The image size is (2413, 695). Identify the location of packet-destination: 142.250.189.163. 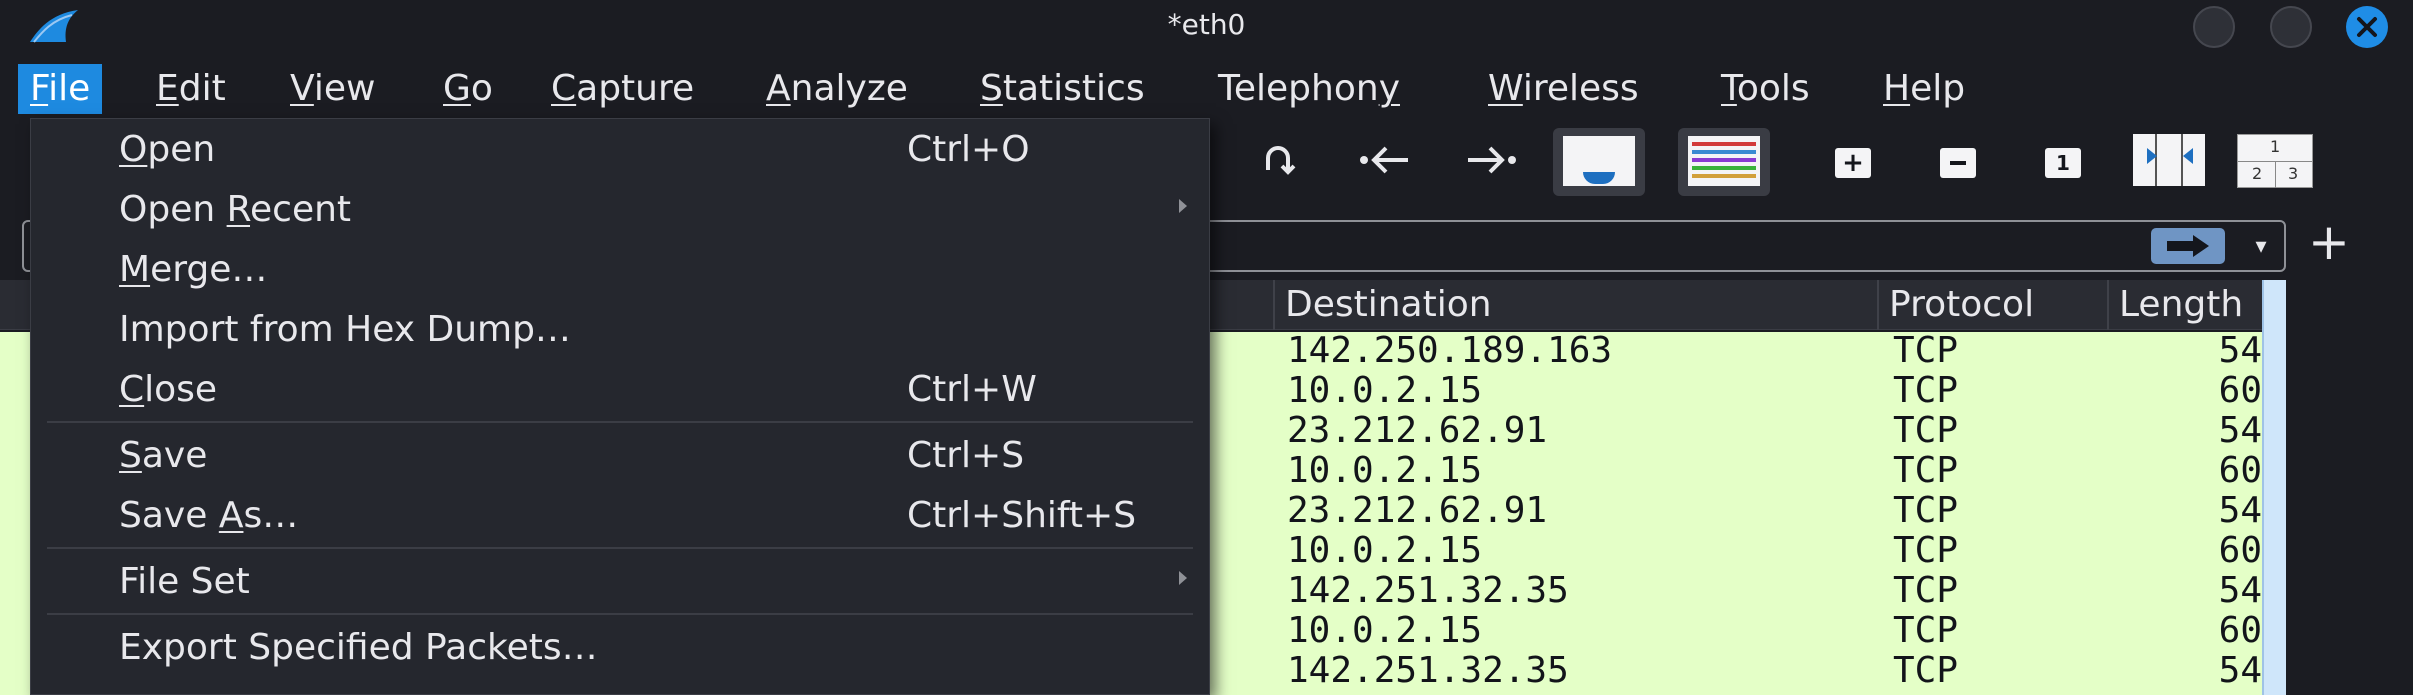
(1450, 351).